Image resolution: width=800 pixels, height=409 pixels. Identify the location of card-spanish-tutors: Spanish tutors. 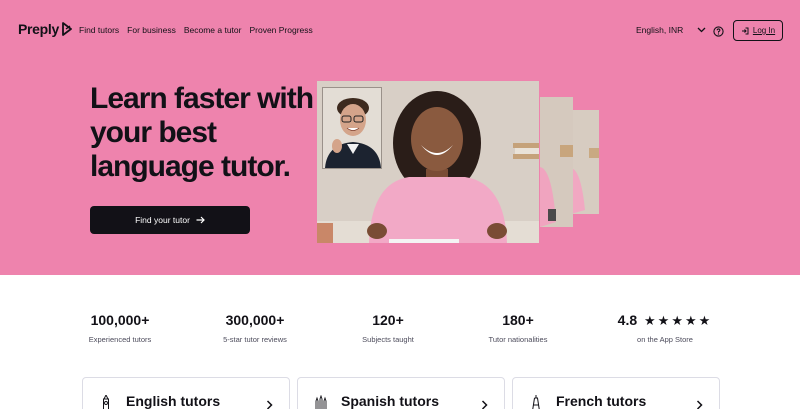
(401, 393).